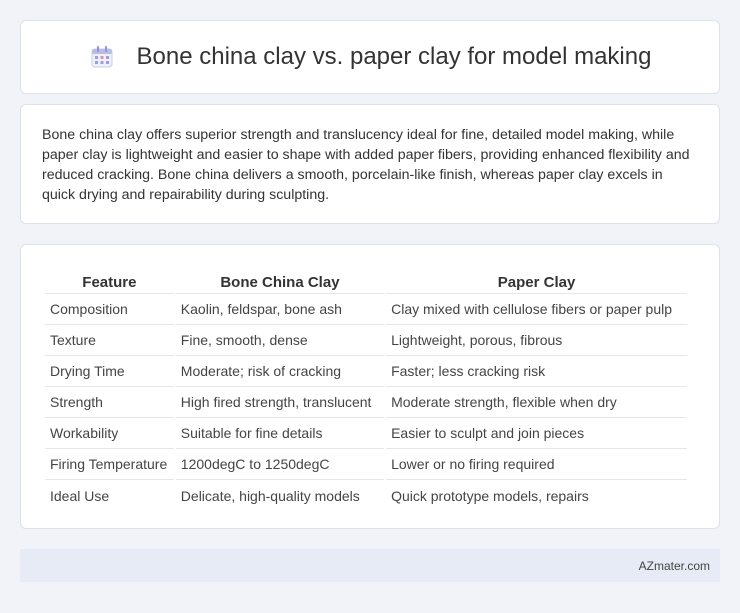  What do you see at coordinates (536, 433) in the screenshot?
I see `paper-clay-cell: Easier to sculpt and join pieces` at bounding box center [536, 433].